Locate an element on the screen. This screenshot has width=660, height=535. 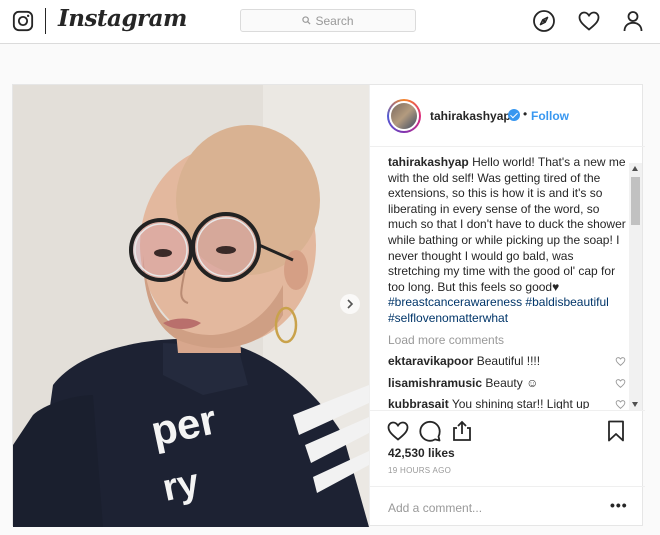
load-more-comments-button: Load more comments is located at coordinates (507, 341).